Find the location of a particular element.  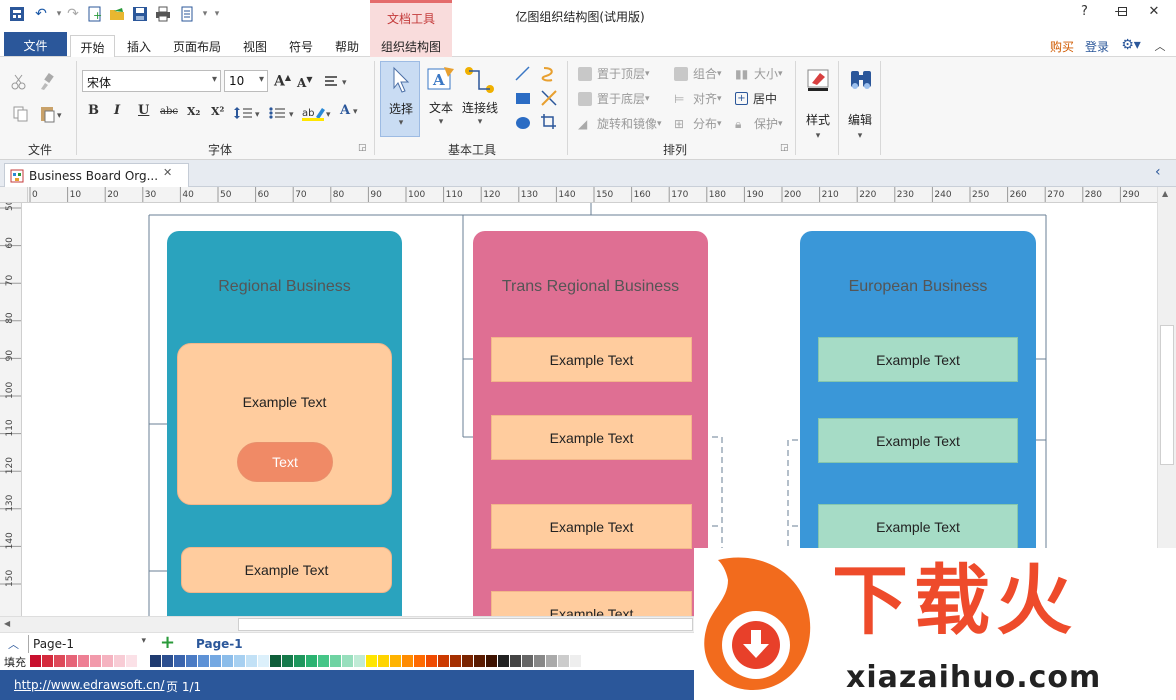

page-panel-toggle-icon: ︿ is located at coordinates (13, 644).